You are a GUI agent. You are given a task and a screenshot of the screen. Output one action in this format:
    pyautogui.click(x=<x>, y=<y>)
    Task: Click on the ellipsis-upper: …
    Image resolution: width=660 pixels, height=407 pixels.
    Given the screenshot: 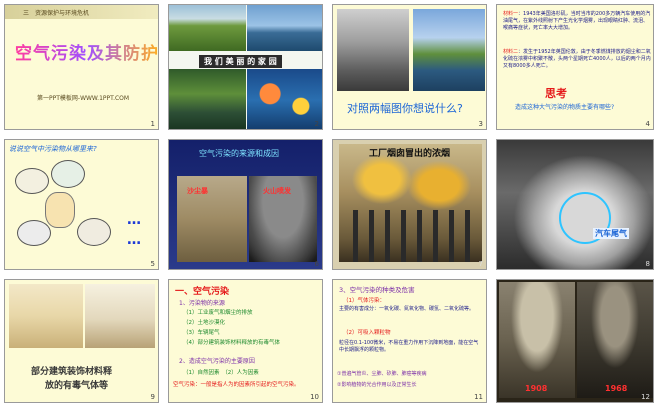 What is the action you would take?
    pyautogui.click(x=134, y=220)
    